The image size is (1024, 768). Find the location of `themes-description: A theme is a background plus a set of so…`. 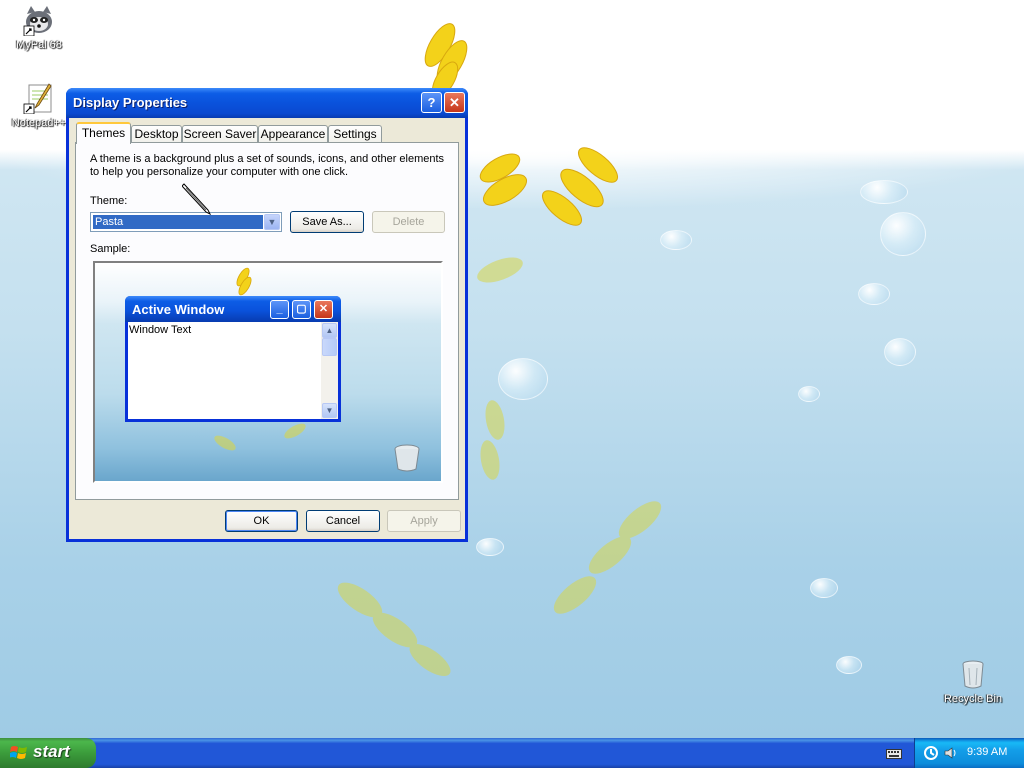

themes-description: A theme is a background plus a set of so… is located at coordinates (267, 165).